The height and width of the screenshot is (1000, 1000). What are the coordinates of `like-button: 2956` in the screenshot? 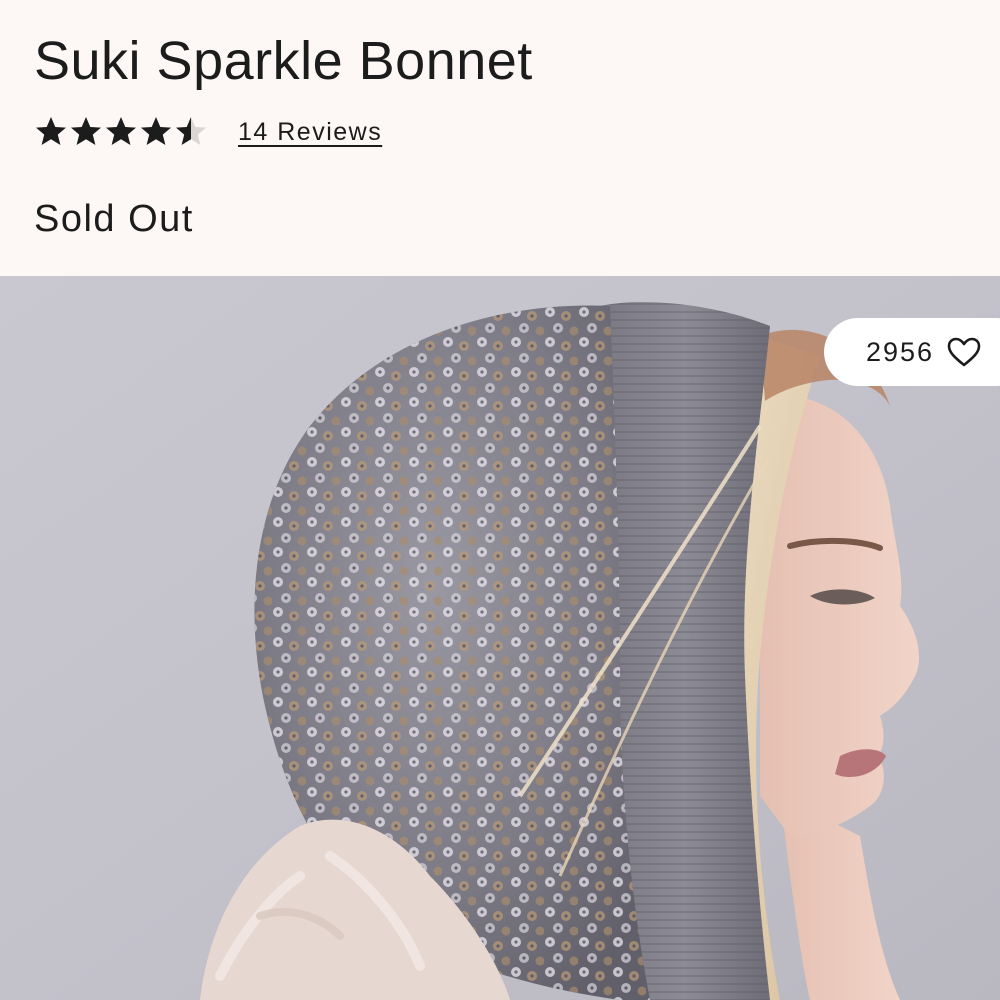 It's located at (912, 352).